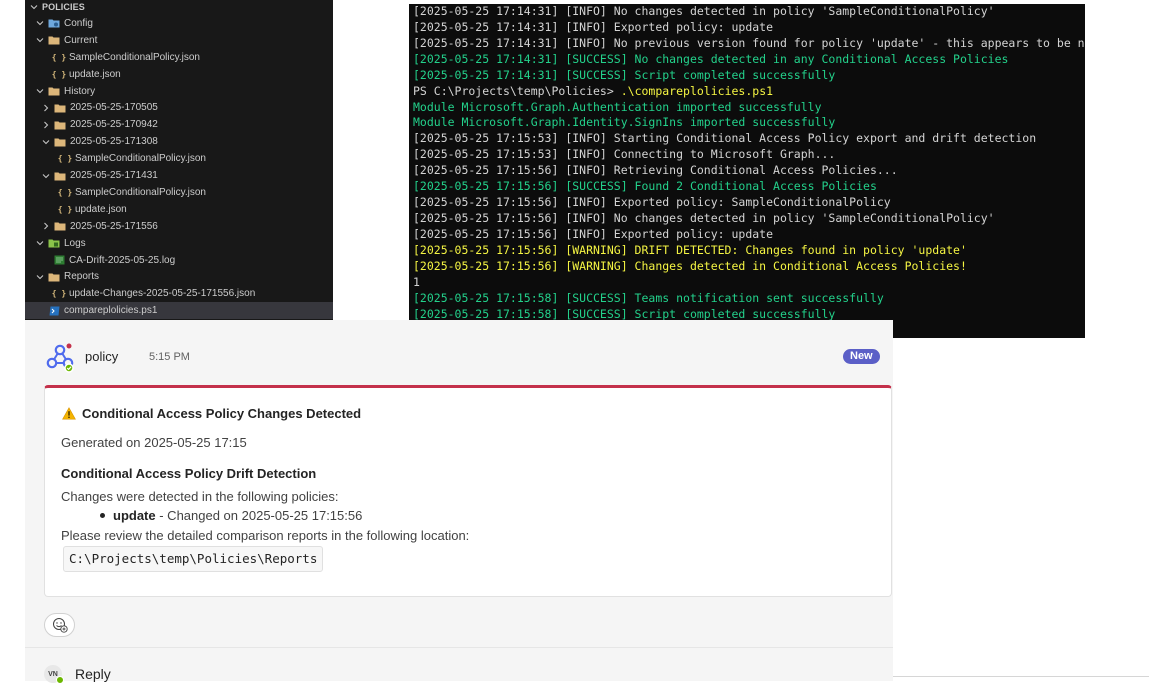 The height and width of the screenshot is (684, 1149). What do you see at coordinates (517, 90) in the screenshot?
I see `terminal-line-text: PS C:\Projects\temp\Policies>` at bounding box center [517, 90].